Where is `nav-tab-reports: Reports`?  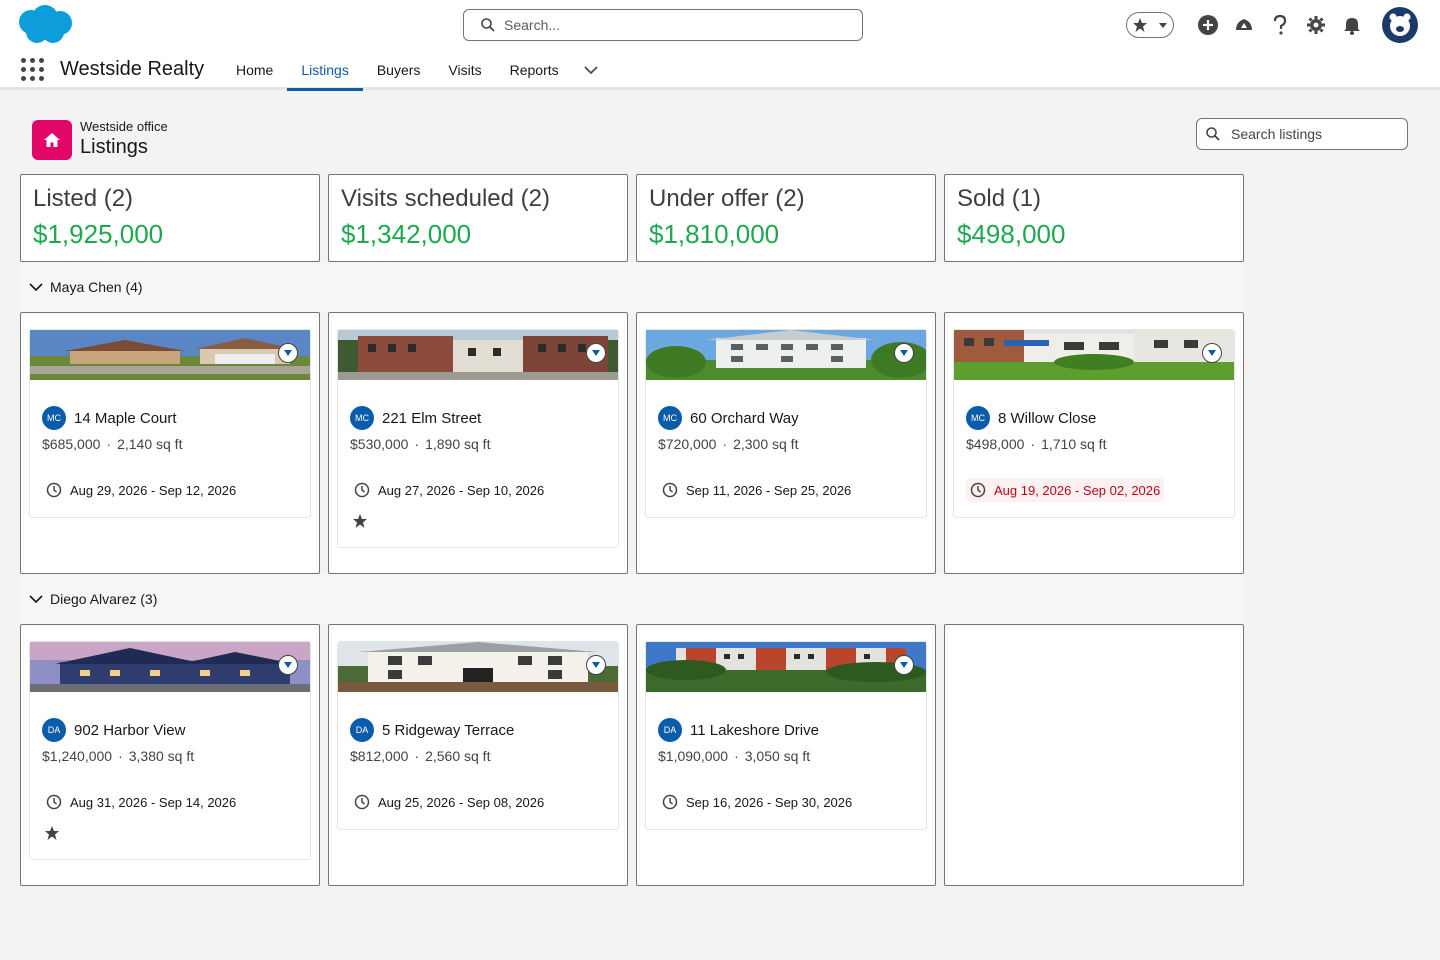 nav-tab-reports: Reports is located at coordinates (534, 70).